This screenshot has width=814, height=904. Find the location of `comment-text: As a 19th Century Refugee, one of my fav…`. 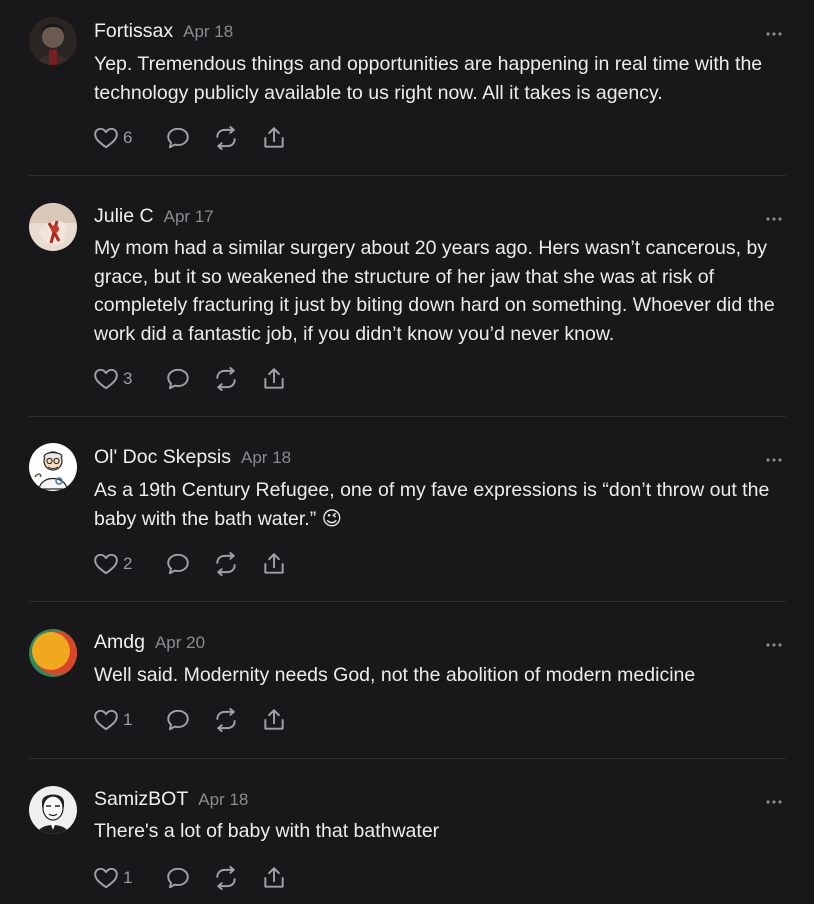

comment-text: As a 19th Century Refugee, one of my fav… is located at coordinates (432, 504).